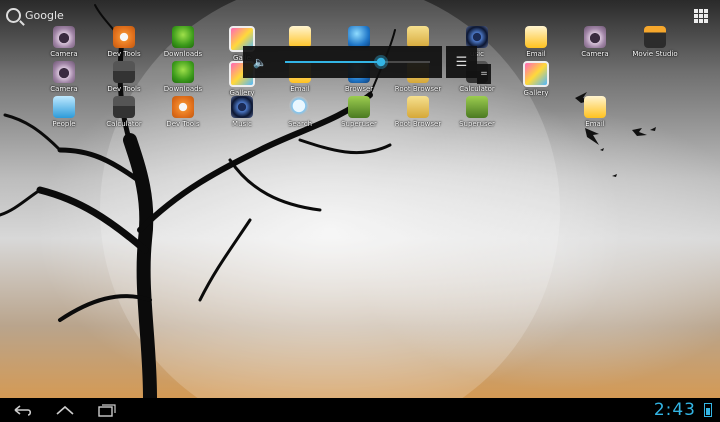  What do you see at coordinates (536, 74) in the screenshot?
I see `gallery-icon` at bounding box center [536, 74].